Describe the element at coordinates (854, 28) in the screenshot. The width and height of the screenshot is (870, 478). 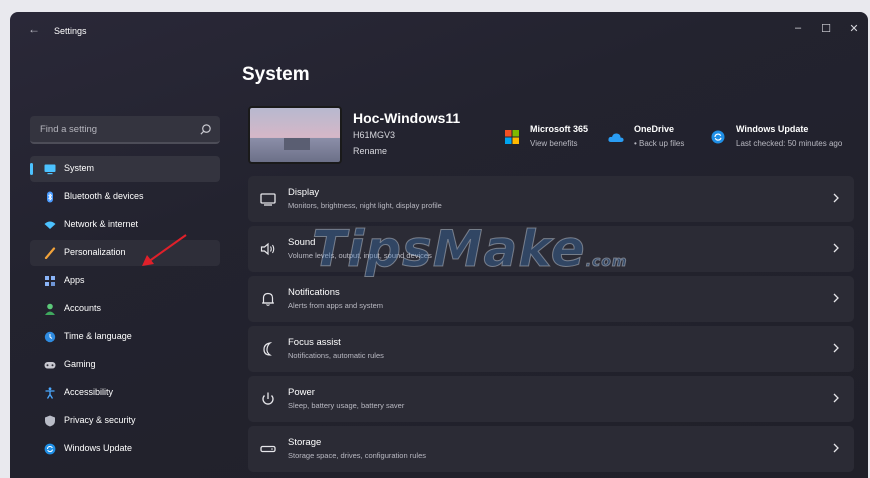
I see `close-button: ✕` at that location.